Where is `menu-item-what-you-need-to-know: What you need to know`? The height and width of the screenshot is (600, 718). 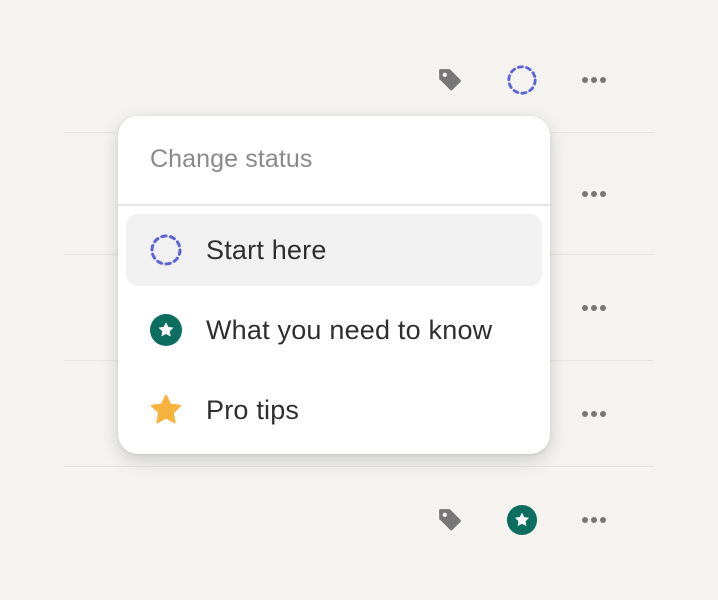 menu-item-what-you-need-to-know: What you need to know is located at coordinates (334, 330).